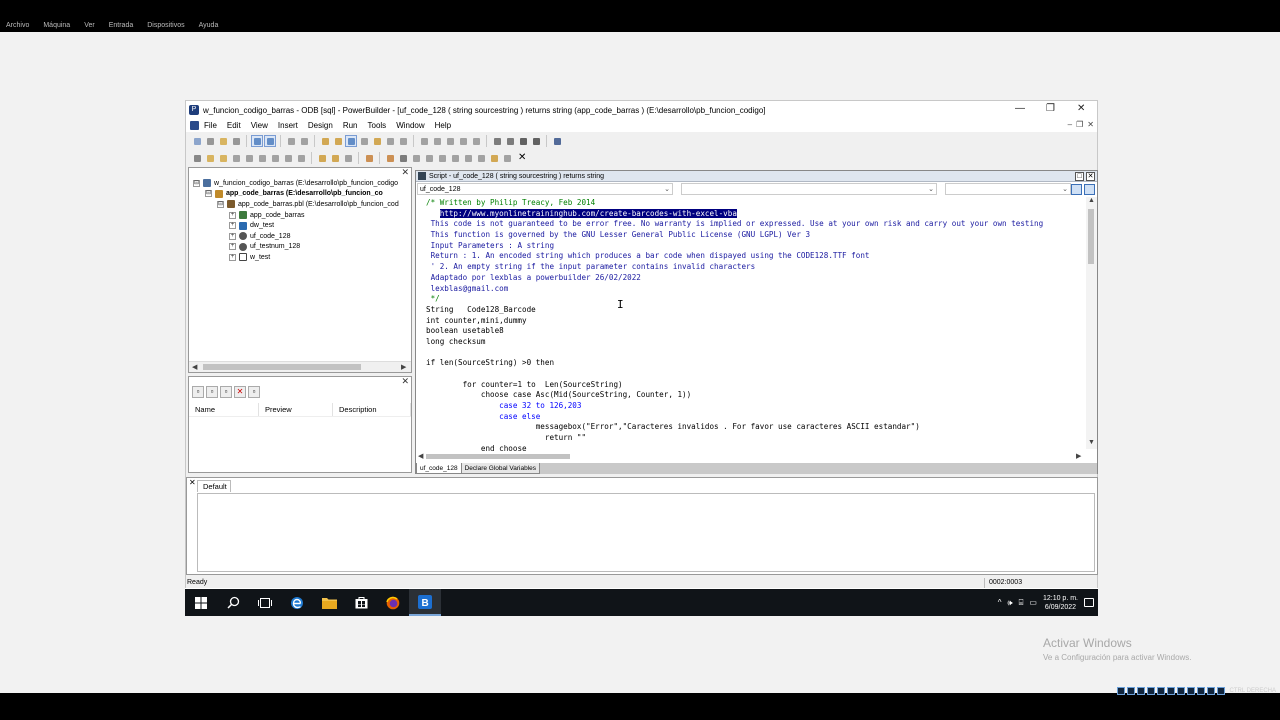  I want to click on scroll-up-icon: ▲, so click(1091, 200).